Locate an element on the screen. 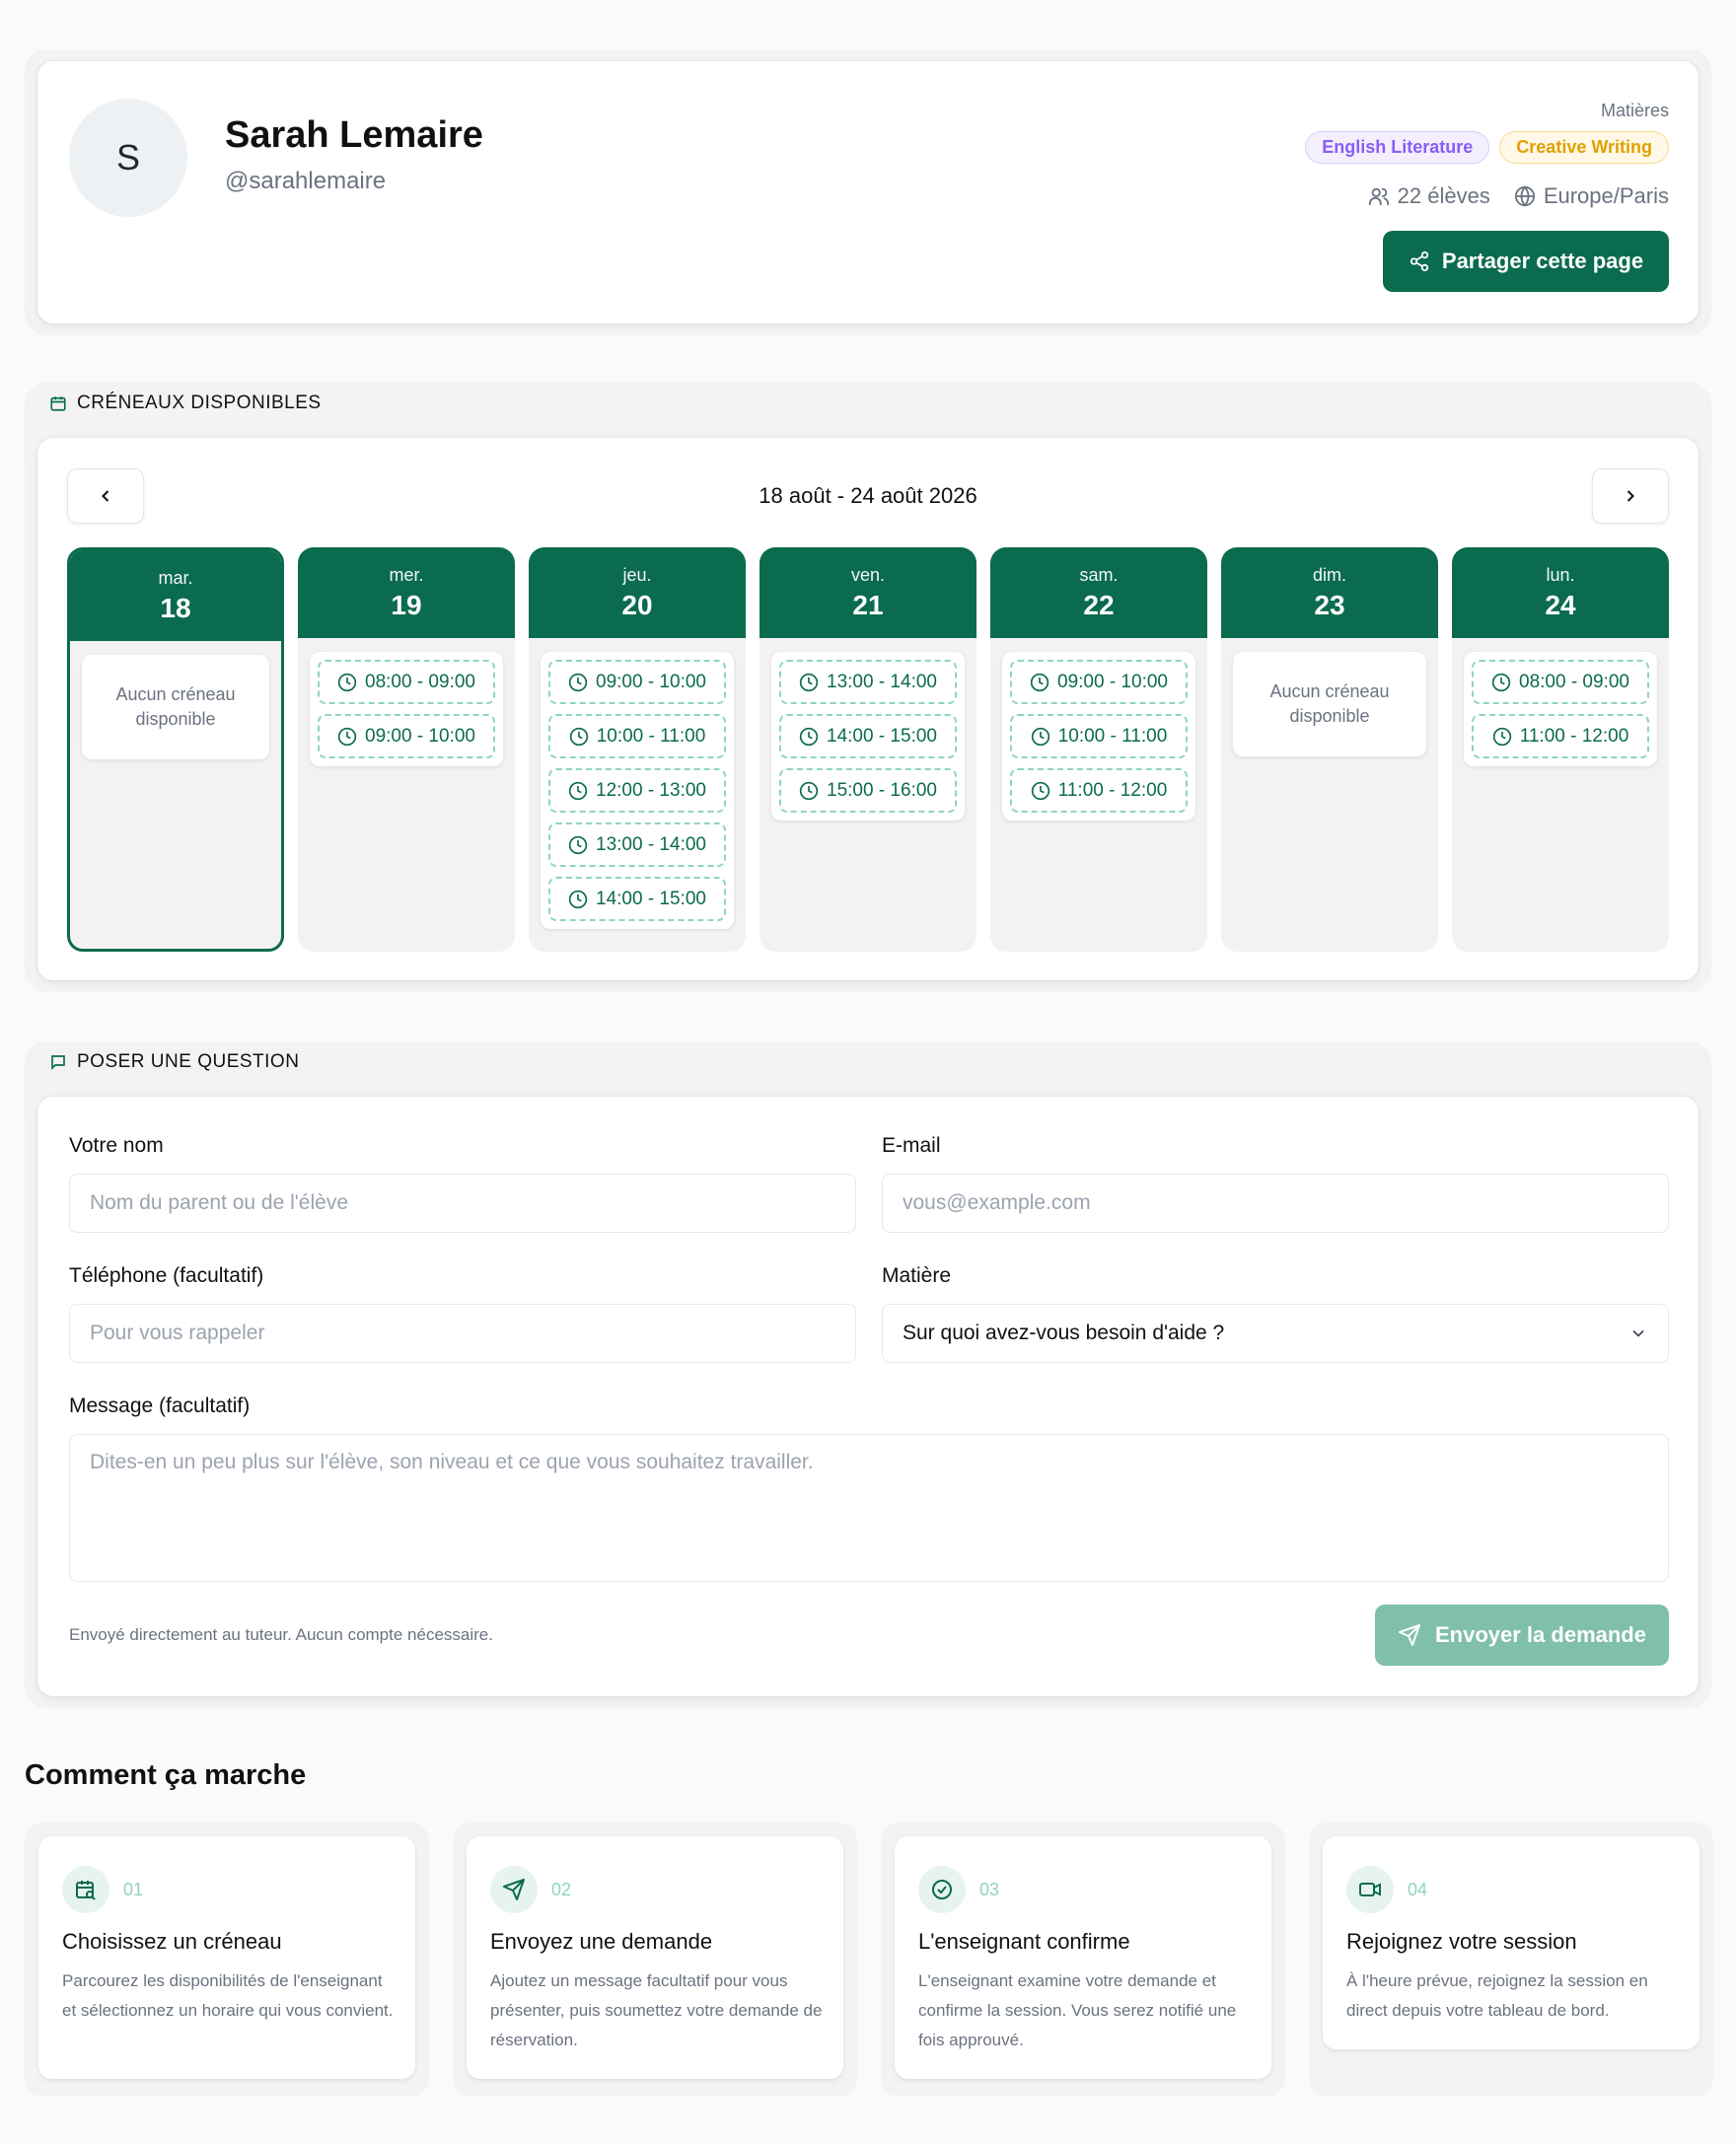 This screenshot has width=1736, height=2143. timezone: Europe/Paris is located at coordinates (1591, 196).